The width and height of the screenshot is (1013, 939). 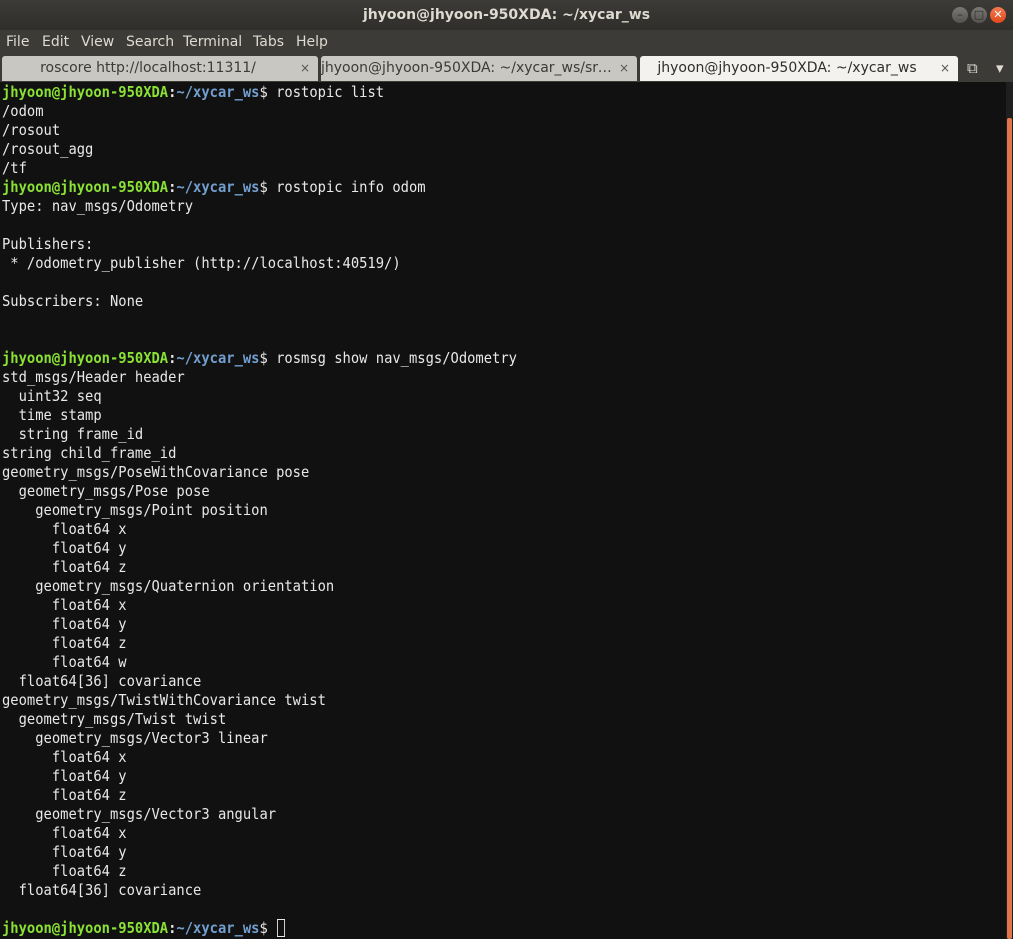 I want to click on tab-roscore: roscore http://localhost:11311/ ×, so click(x=160, y=68).